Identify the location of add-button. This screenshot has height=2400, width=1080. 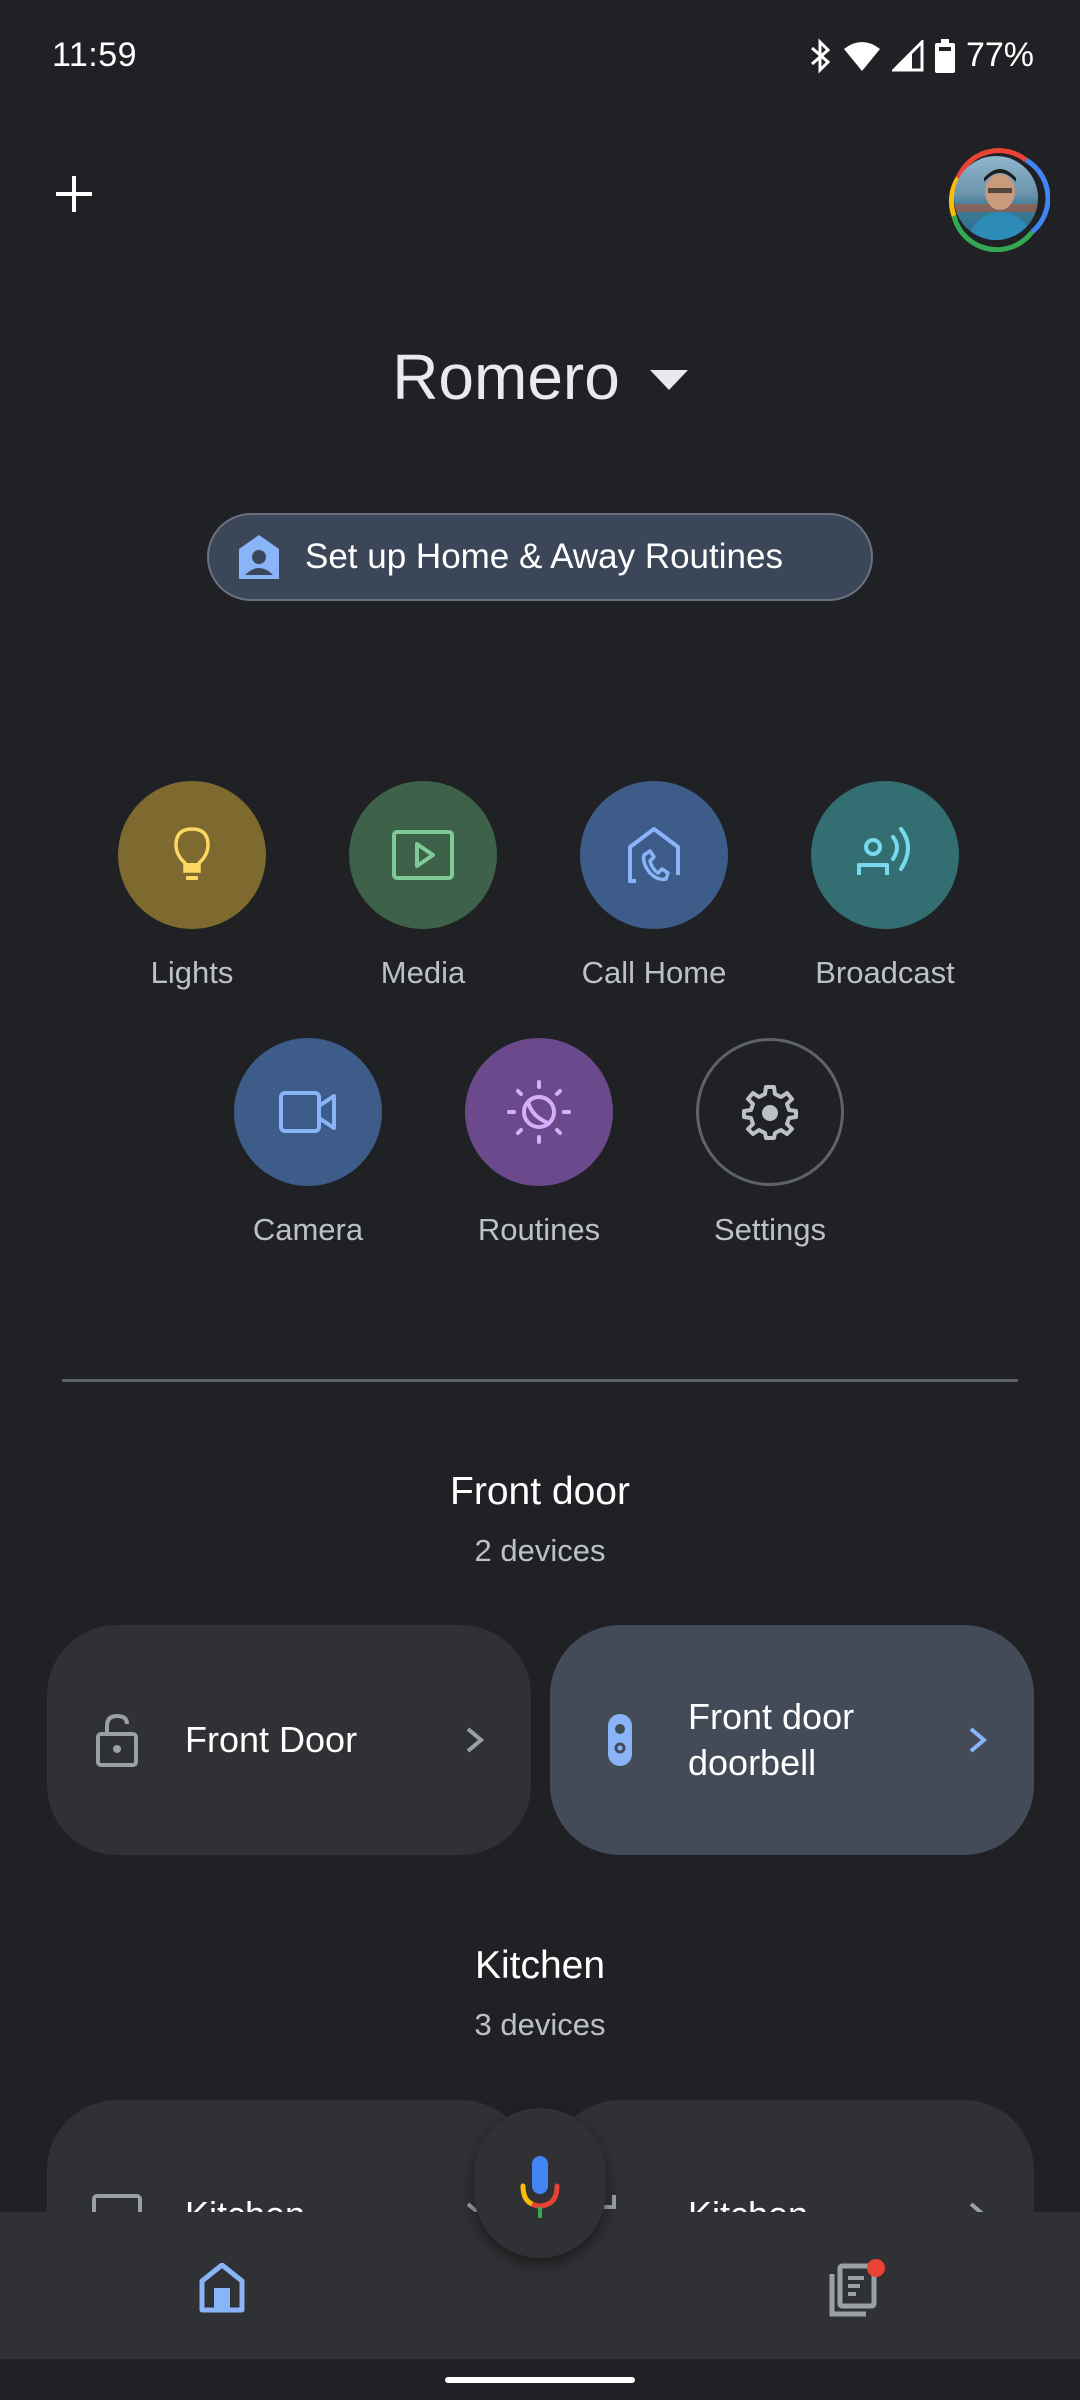
(74, 194).